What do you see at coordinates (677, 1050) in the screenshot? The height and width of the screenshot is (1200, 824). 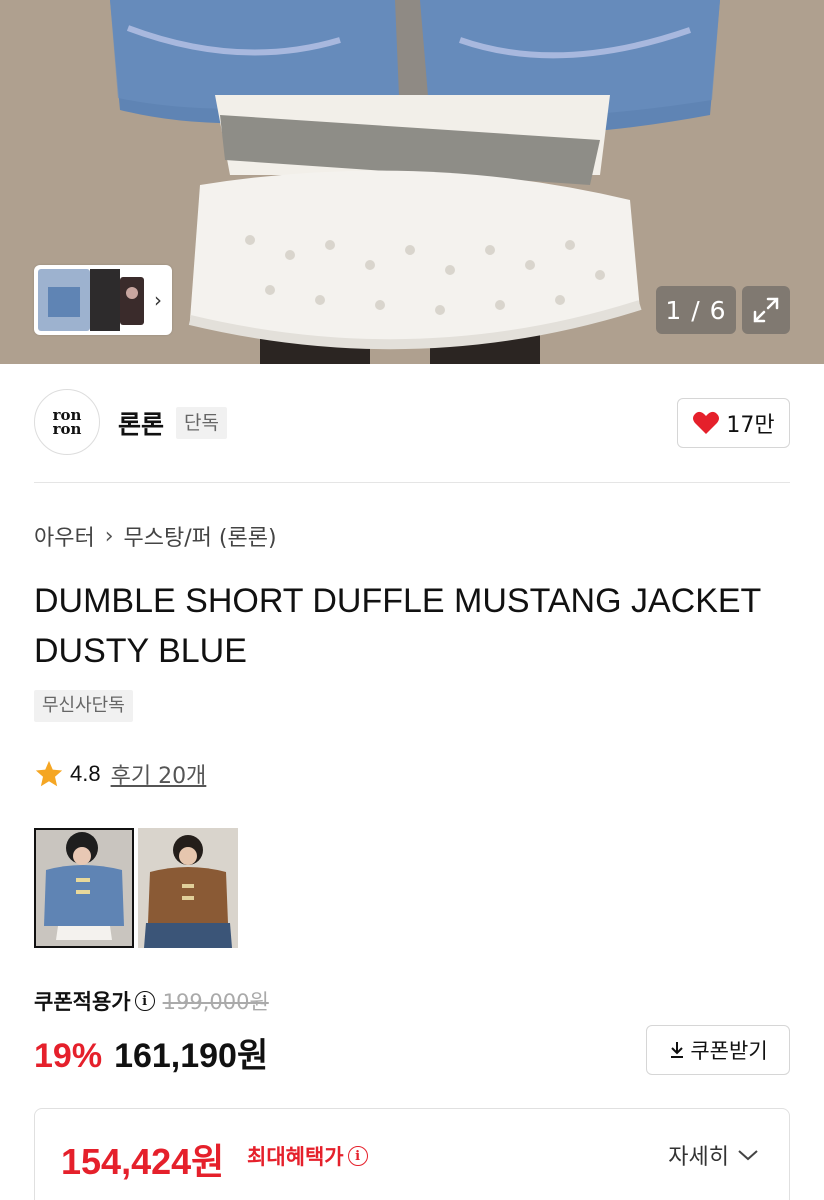 I see `download-icon` at bounding box center [677, 1050].